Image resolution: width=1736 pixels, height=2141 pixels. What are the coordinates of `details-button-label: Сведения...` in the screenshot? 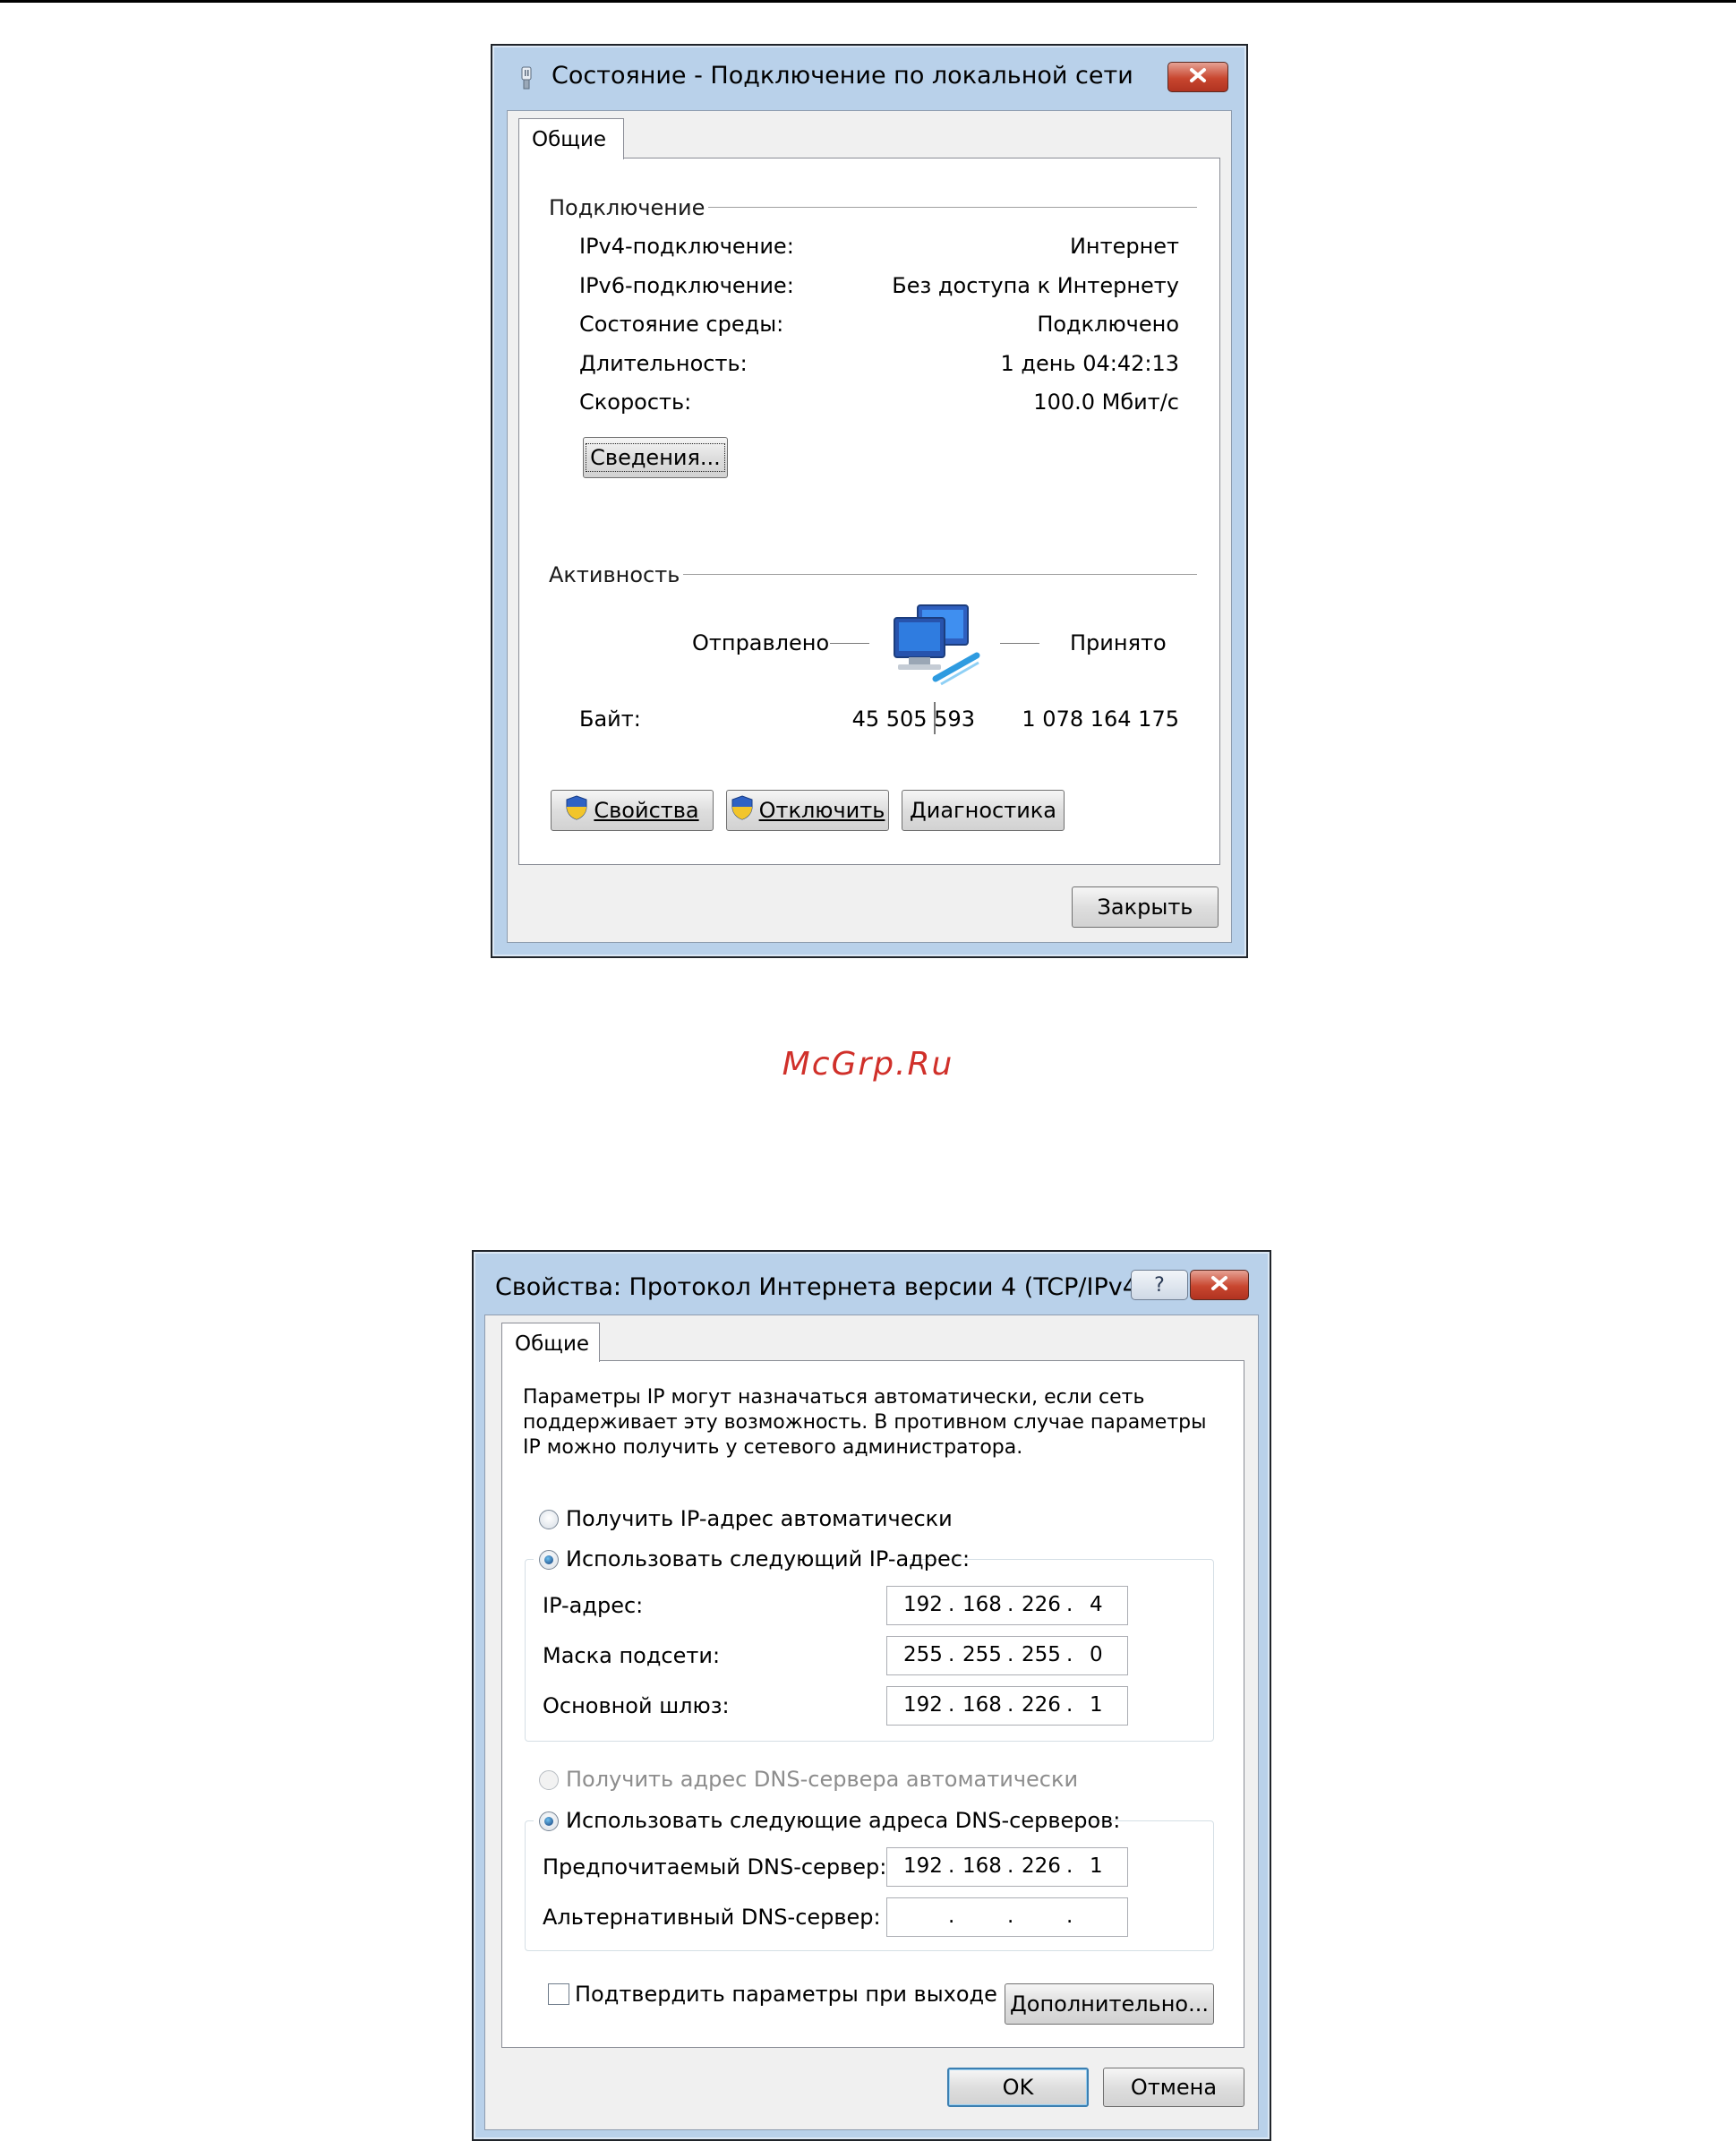 It's located at (655, 457).